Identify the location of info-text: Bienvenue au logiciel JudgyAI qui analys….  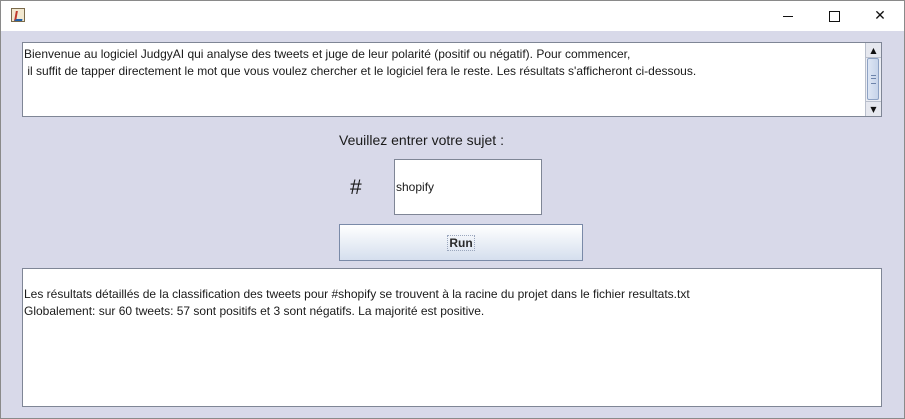
(360, 62).